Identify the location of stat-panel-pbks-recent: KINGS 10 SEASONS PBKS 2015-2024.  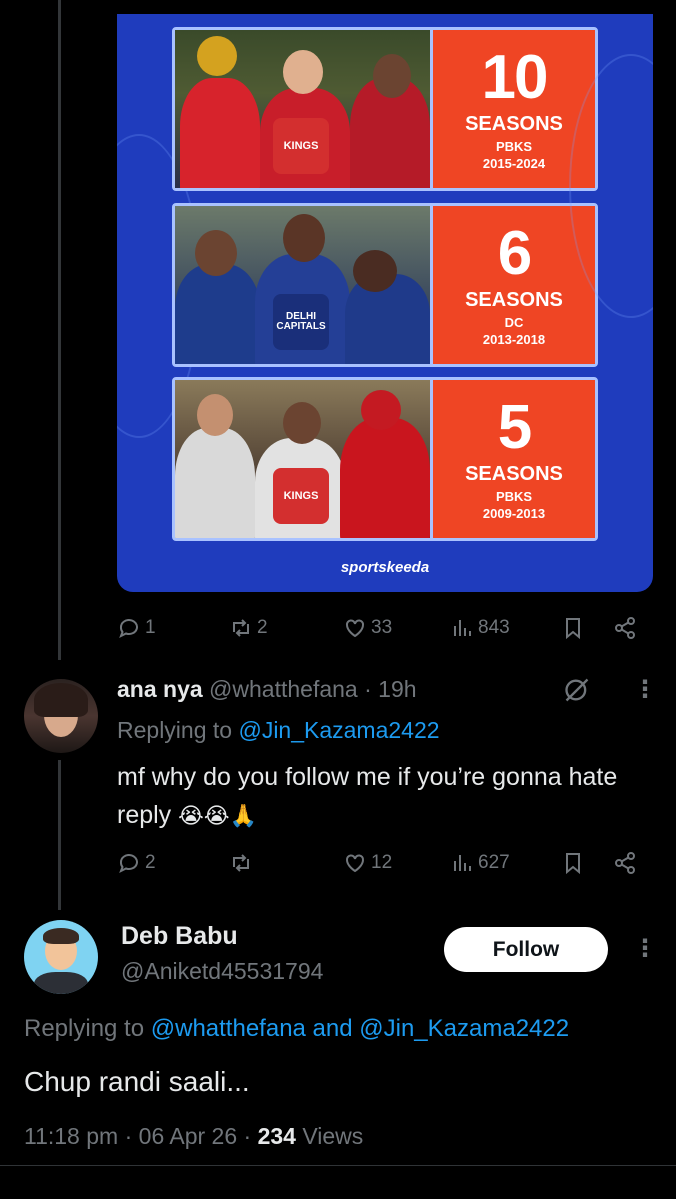
(385, 109).